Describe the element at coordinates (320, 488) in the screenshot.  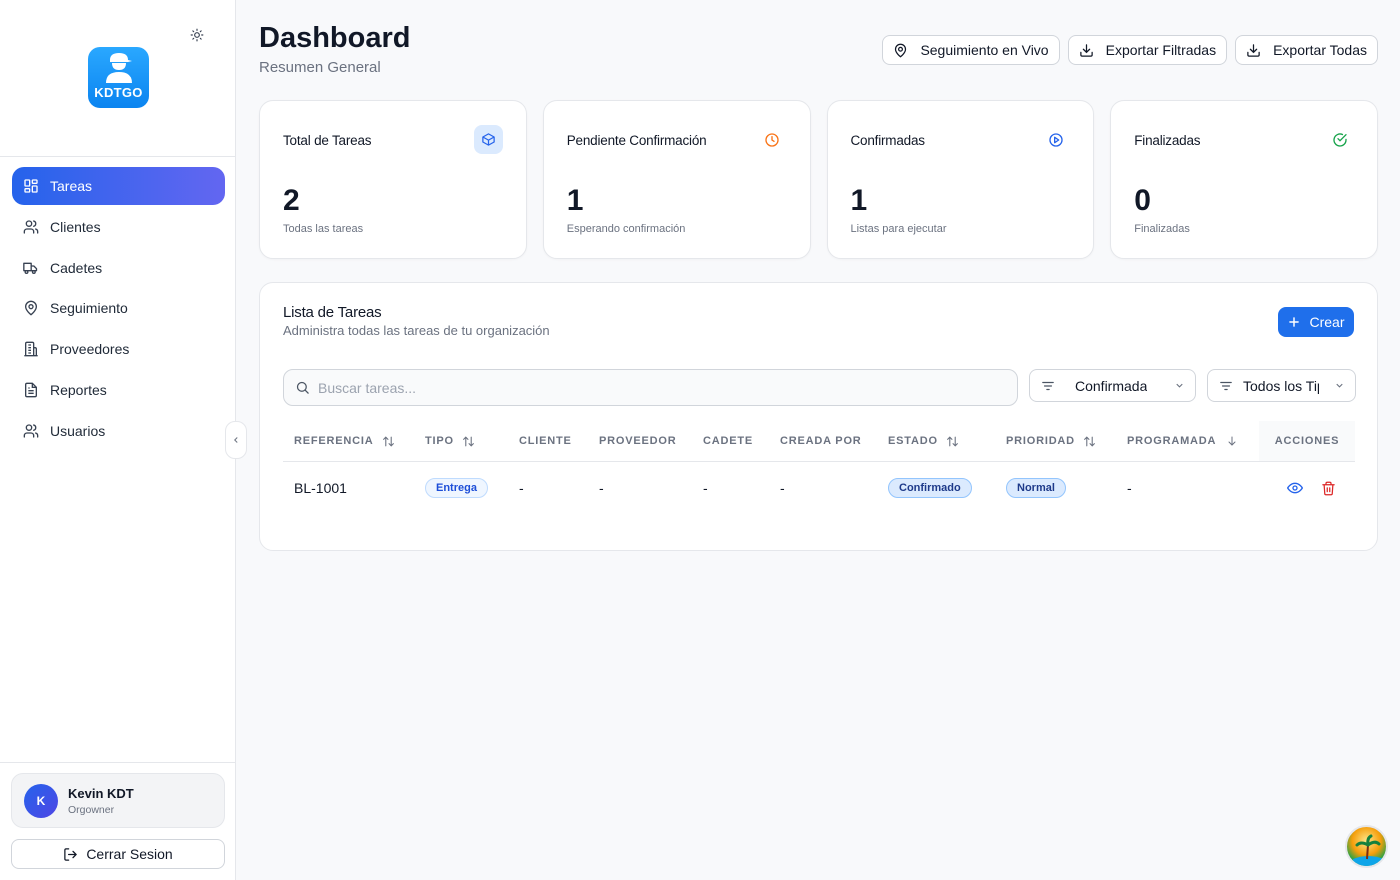
I see `cell-referencia: BL-1001` at that location.